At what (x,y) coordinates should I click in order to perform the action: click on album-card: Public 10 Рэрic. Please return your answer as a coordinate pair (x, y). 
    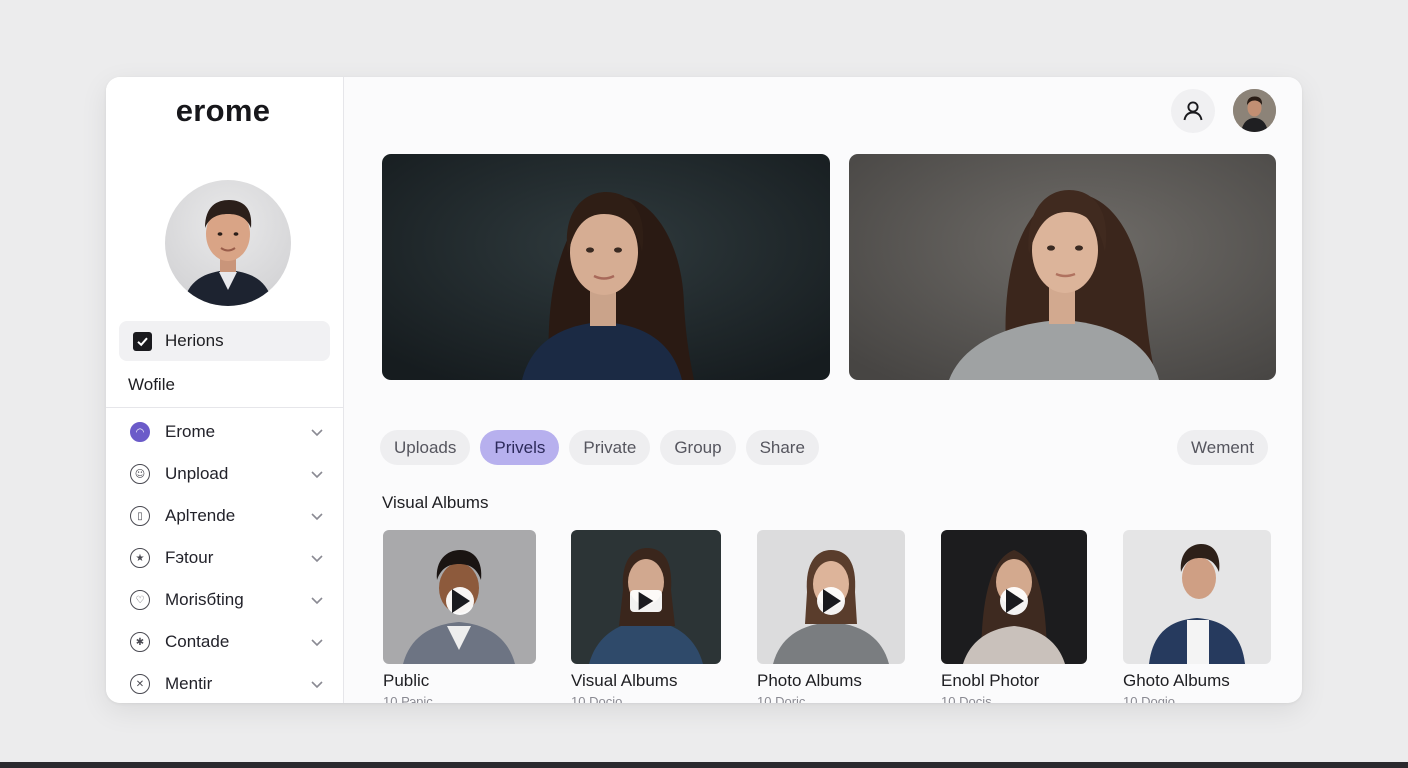
    Looking at the image, I should click on (459, 616).